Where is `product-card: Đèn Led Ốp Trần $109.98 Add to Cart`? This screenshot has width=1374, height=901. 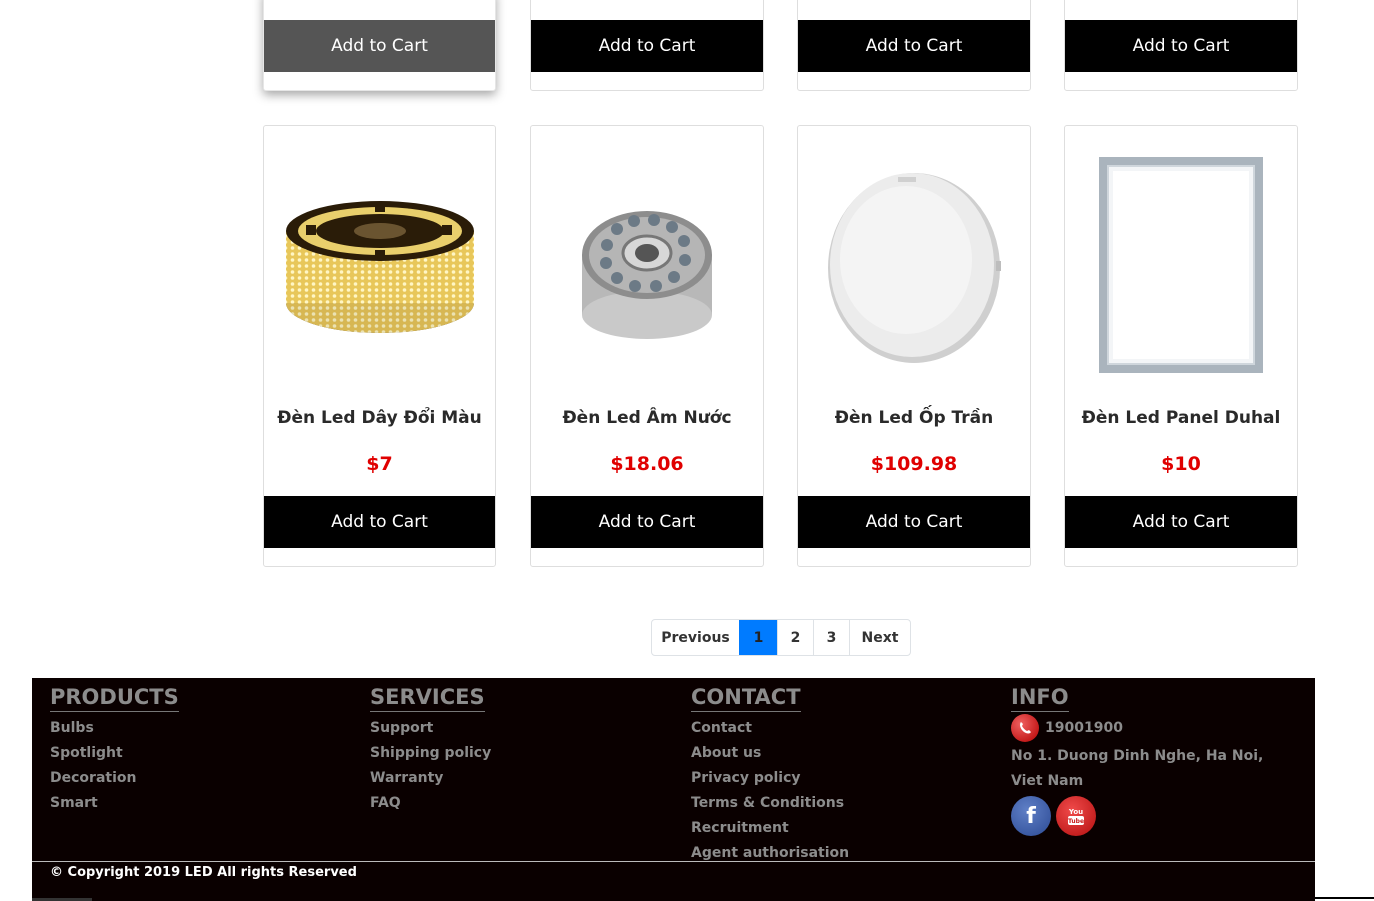 product-card: Đèn Led Ốp Trần $109.98 Add to Cart is located at coordinates (914, 346).